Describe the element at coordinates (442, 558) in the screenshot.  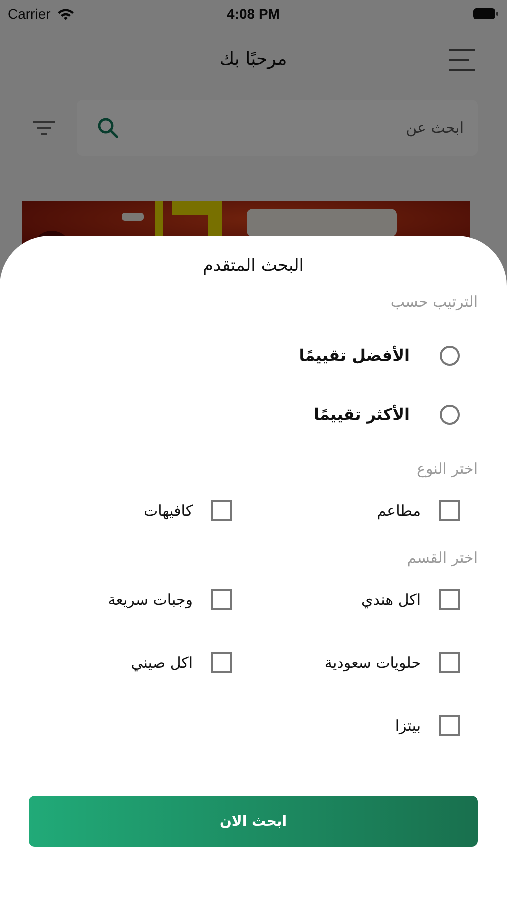
I see `section-label: اختر القسم` at that location.